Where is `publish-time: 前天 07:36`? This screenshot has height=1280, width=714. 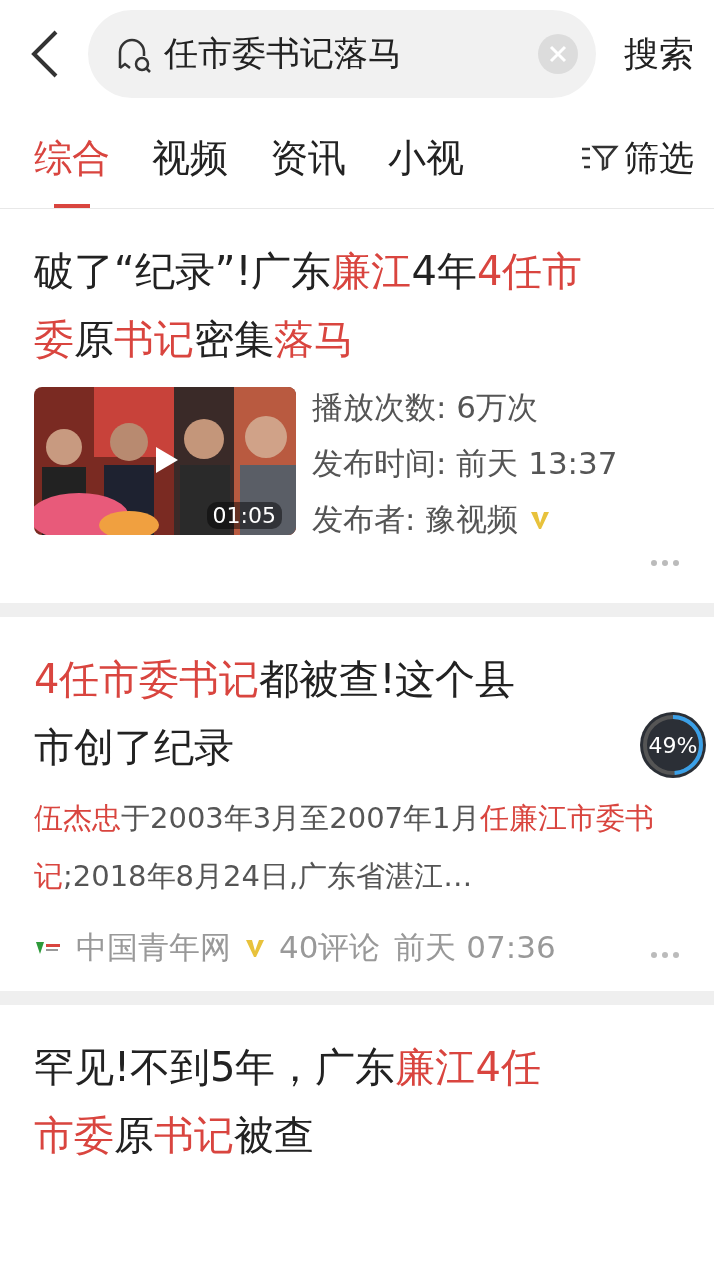 publish-time: 前天 07:36 is located at coordinates (475, 947).